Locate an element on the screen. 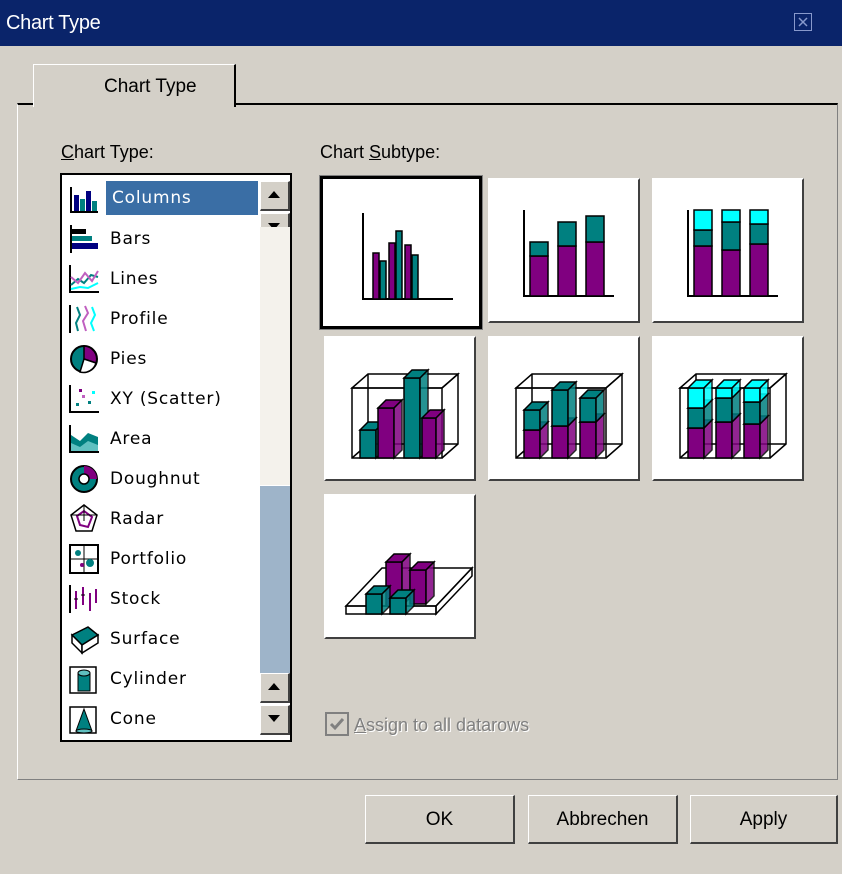 The image size is (842, 874). list-item-label: Area is located at coordinates (131, 439).